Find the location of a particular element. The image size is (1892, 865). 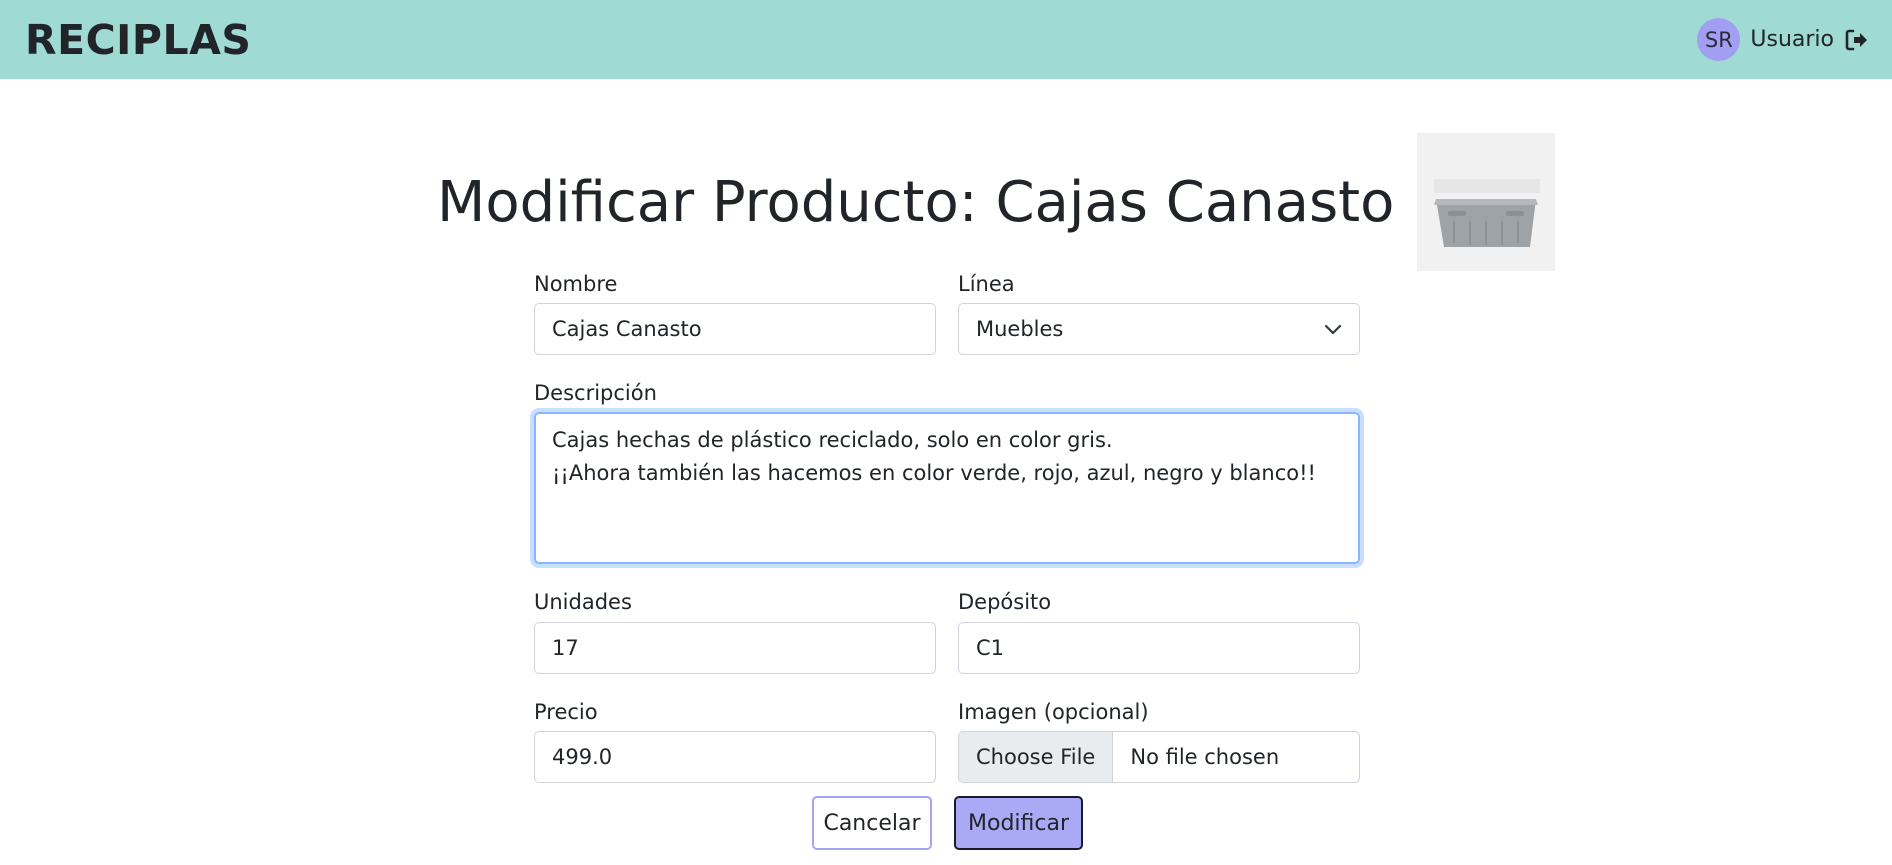

nombre-label: Nombre is located at coordinates (576, 284).